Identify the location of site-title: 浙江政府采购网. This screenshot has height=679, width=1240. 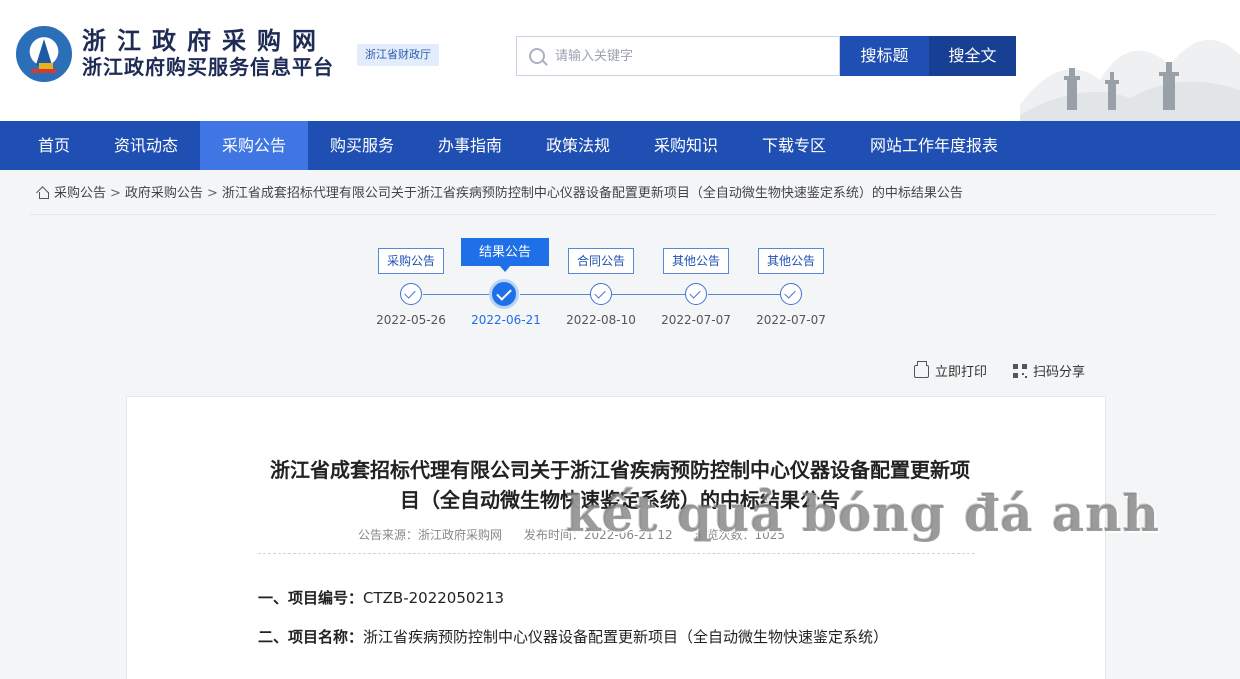
(204, 41).